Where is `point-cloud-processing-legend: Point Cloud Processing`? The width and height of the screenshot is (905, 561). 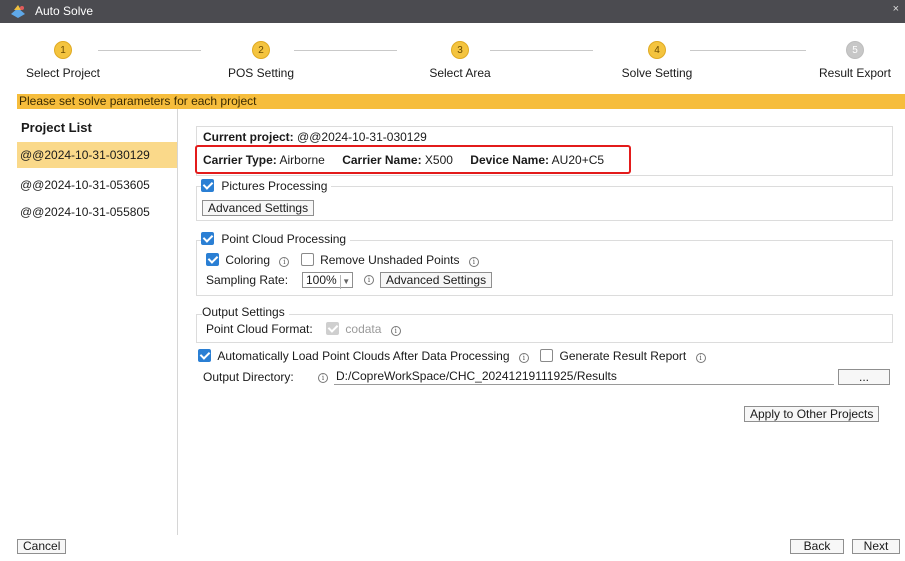
point-cloud-processing-legend: Point Cloud Processing is located at coordinates (276, 239).